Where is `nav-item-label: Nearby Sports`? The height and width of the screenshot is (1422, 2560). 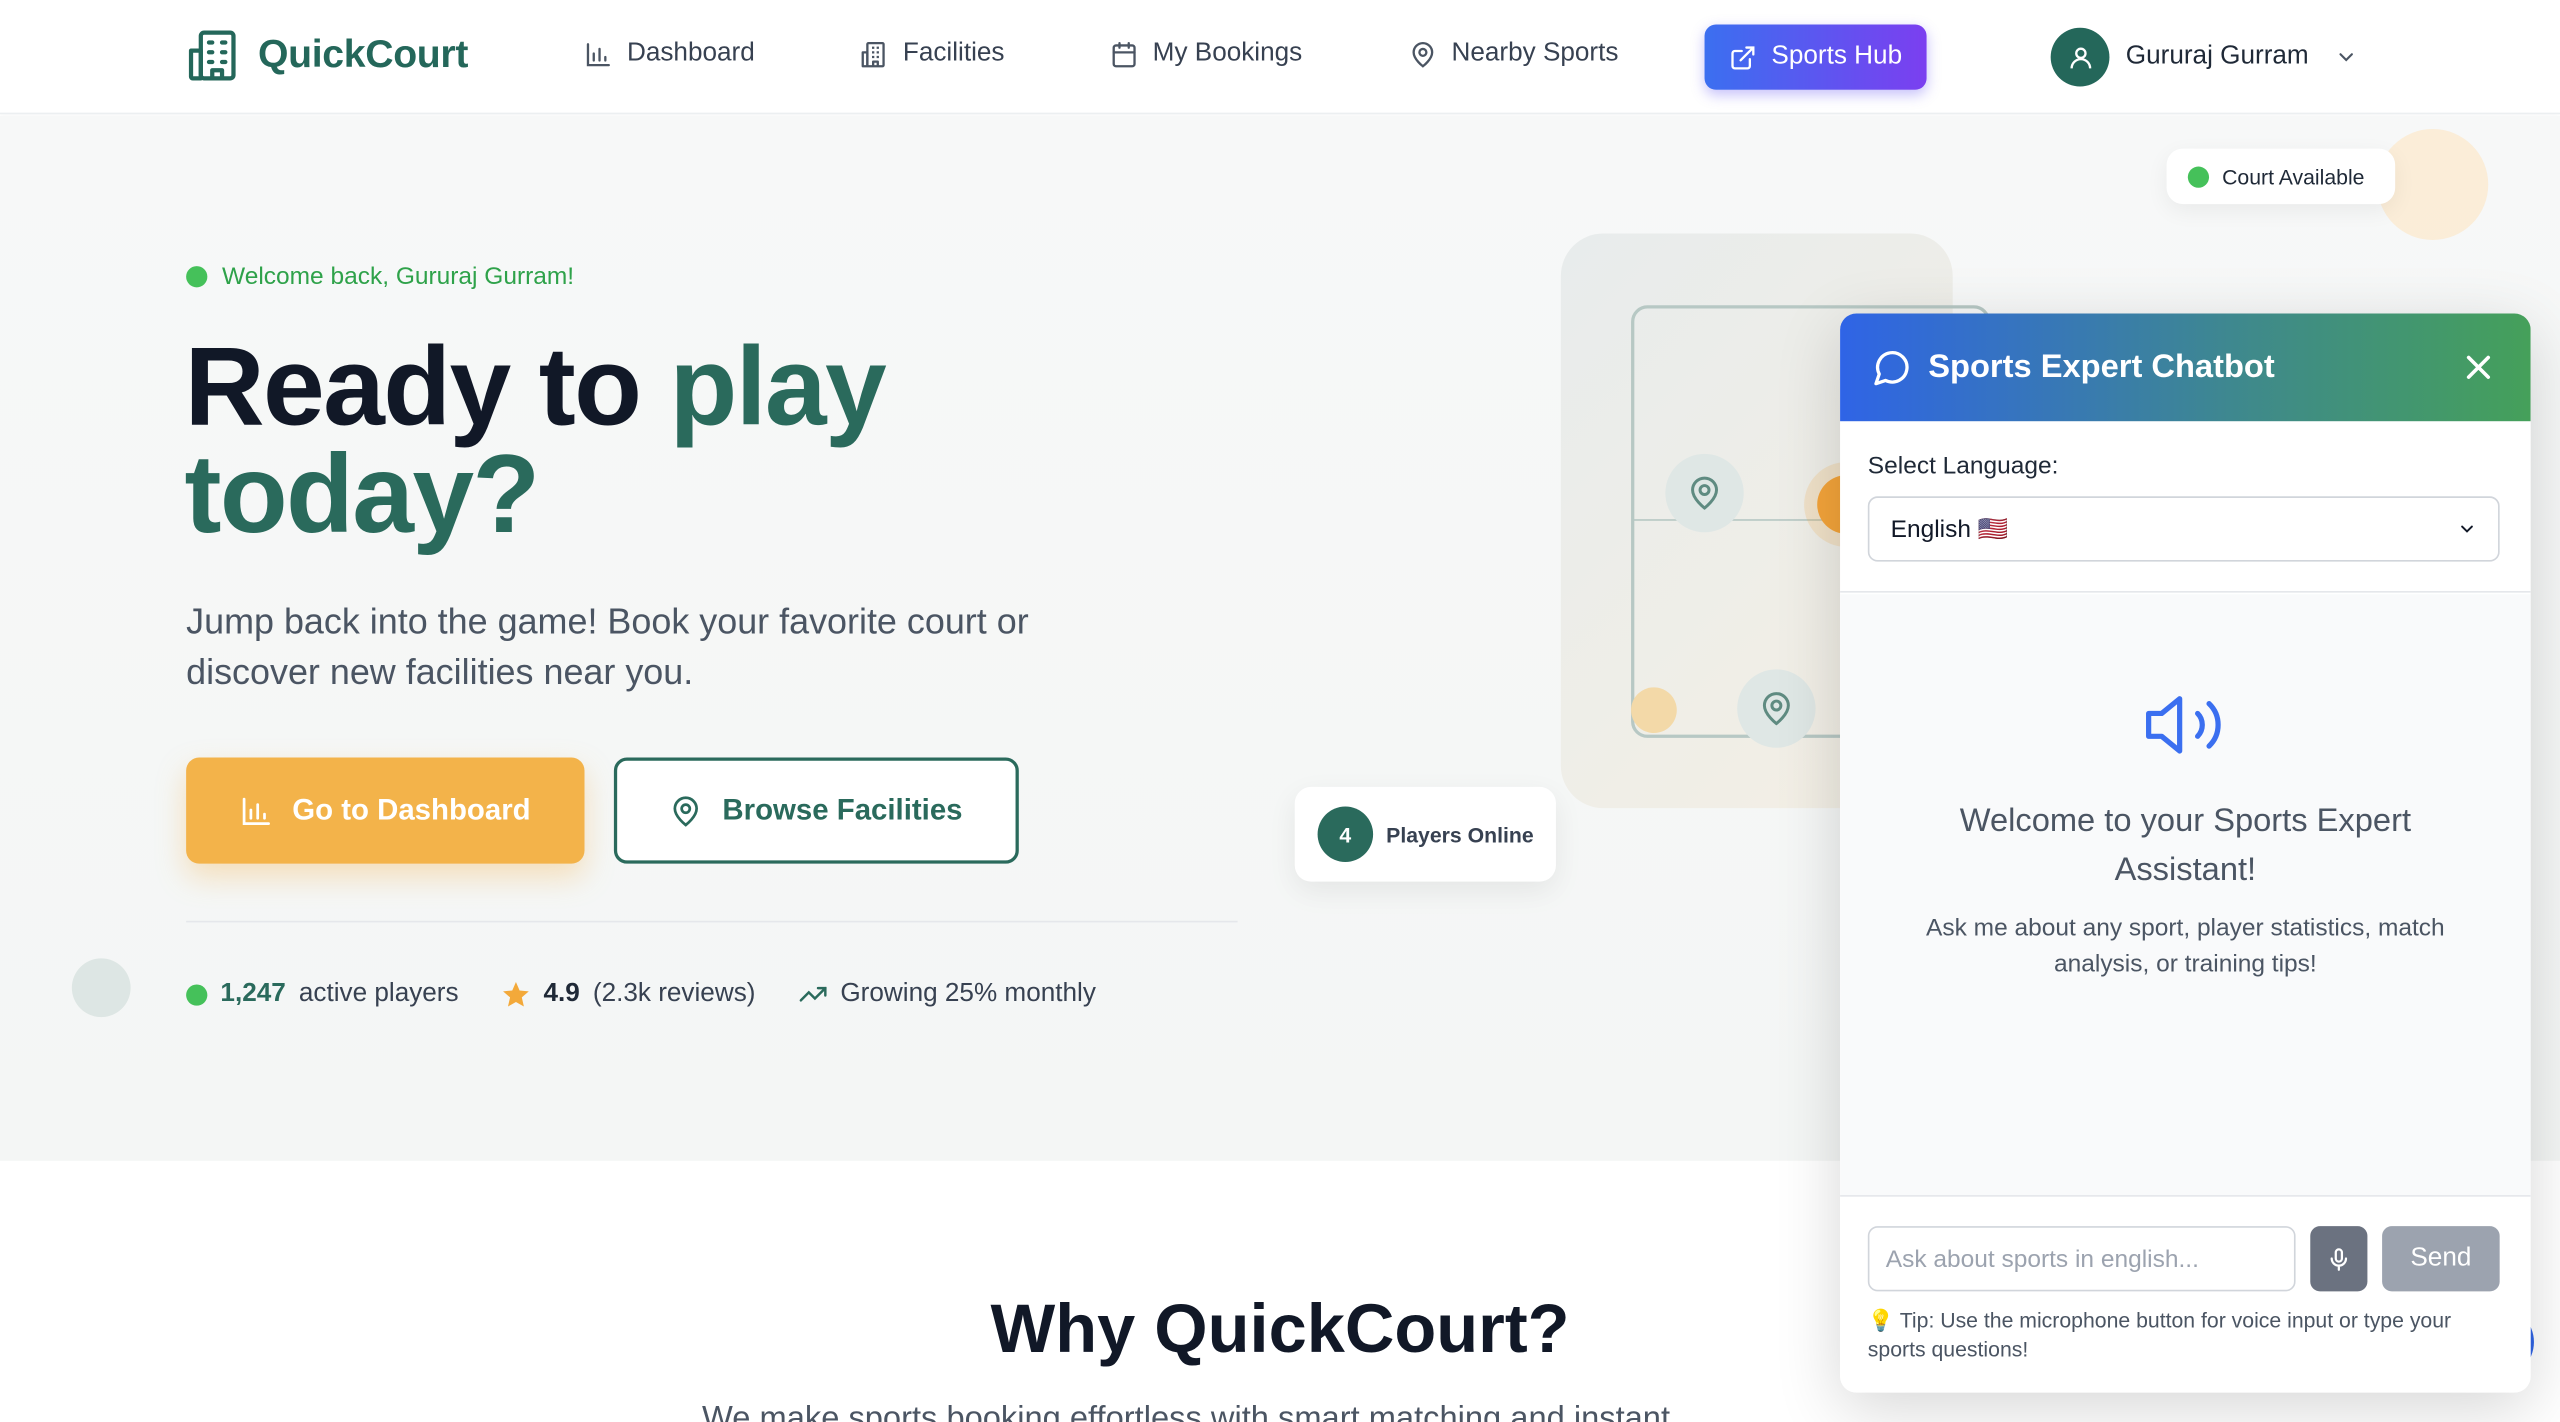 nav-item-label: Nearby Sports is located at coordinates (1535, 53).